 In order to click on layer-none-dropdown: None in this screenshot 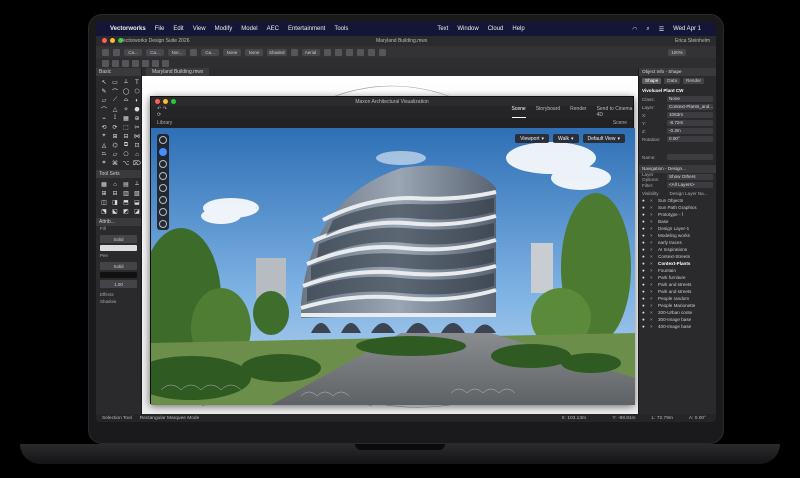, I will do `click(254, 52)`.